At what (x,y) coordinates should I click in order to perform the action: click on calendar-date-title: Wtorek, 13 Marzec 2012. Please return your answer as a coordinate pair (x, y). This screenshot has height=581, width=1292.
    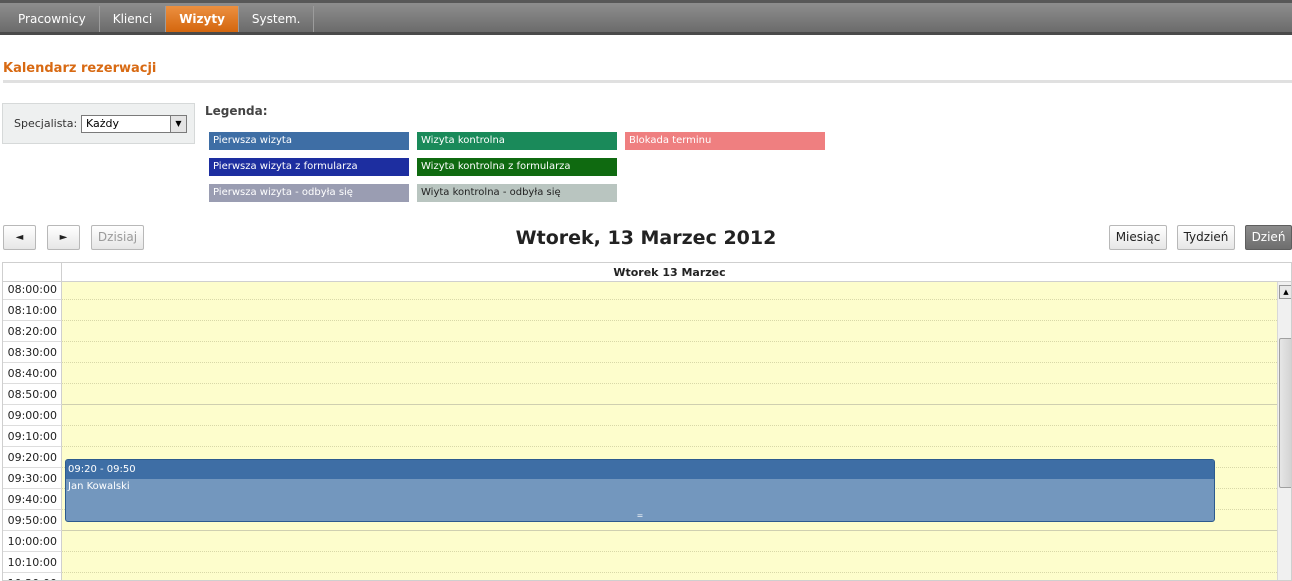
    Looking at the image, I should click on (646, 238).